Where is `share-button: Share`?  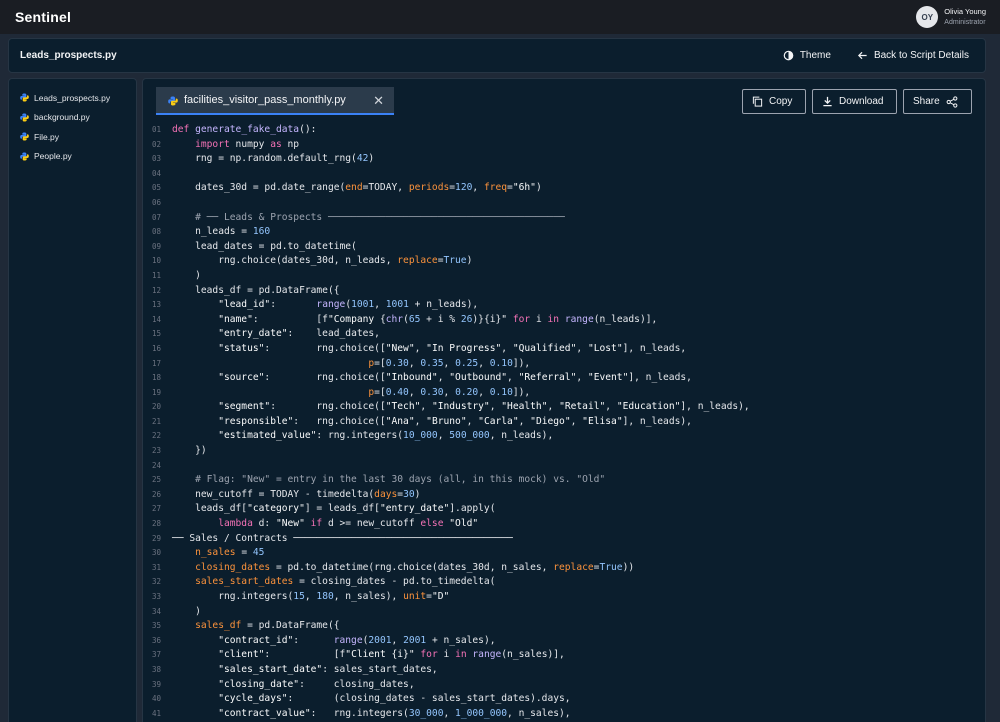 share-button: Share is located at coordinates (937, 101).